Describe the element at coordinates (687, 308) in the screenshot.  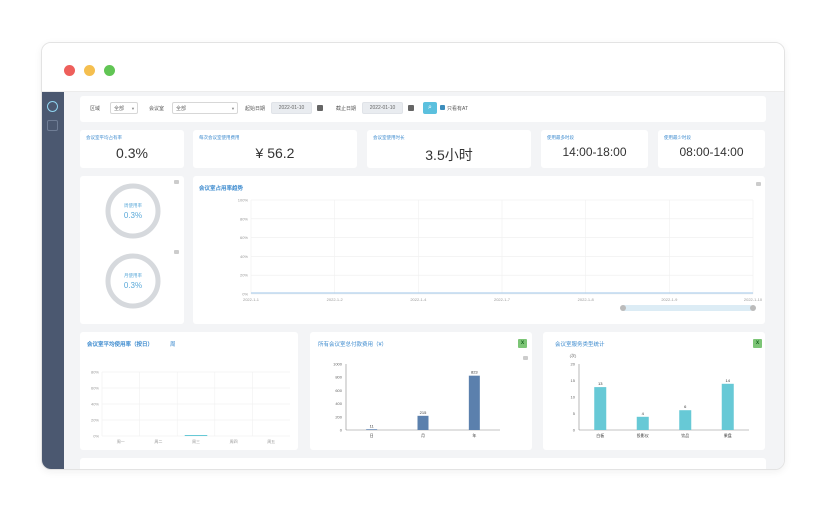
I see `zoom-slider` at that location.